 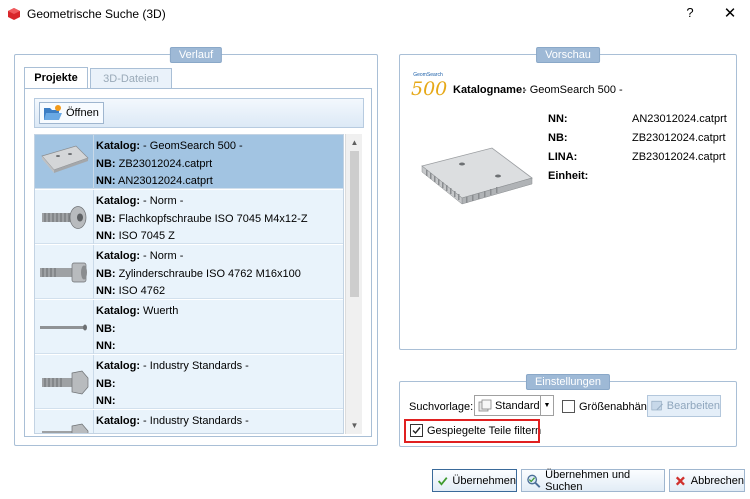 I want to click on list-item-text: Katalog: - Industry Standards -, so click(x=172, y=422).